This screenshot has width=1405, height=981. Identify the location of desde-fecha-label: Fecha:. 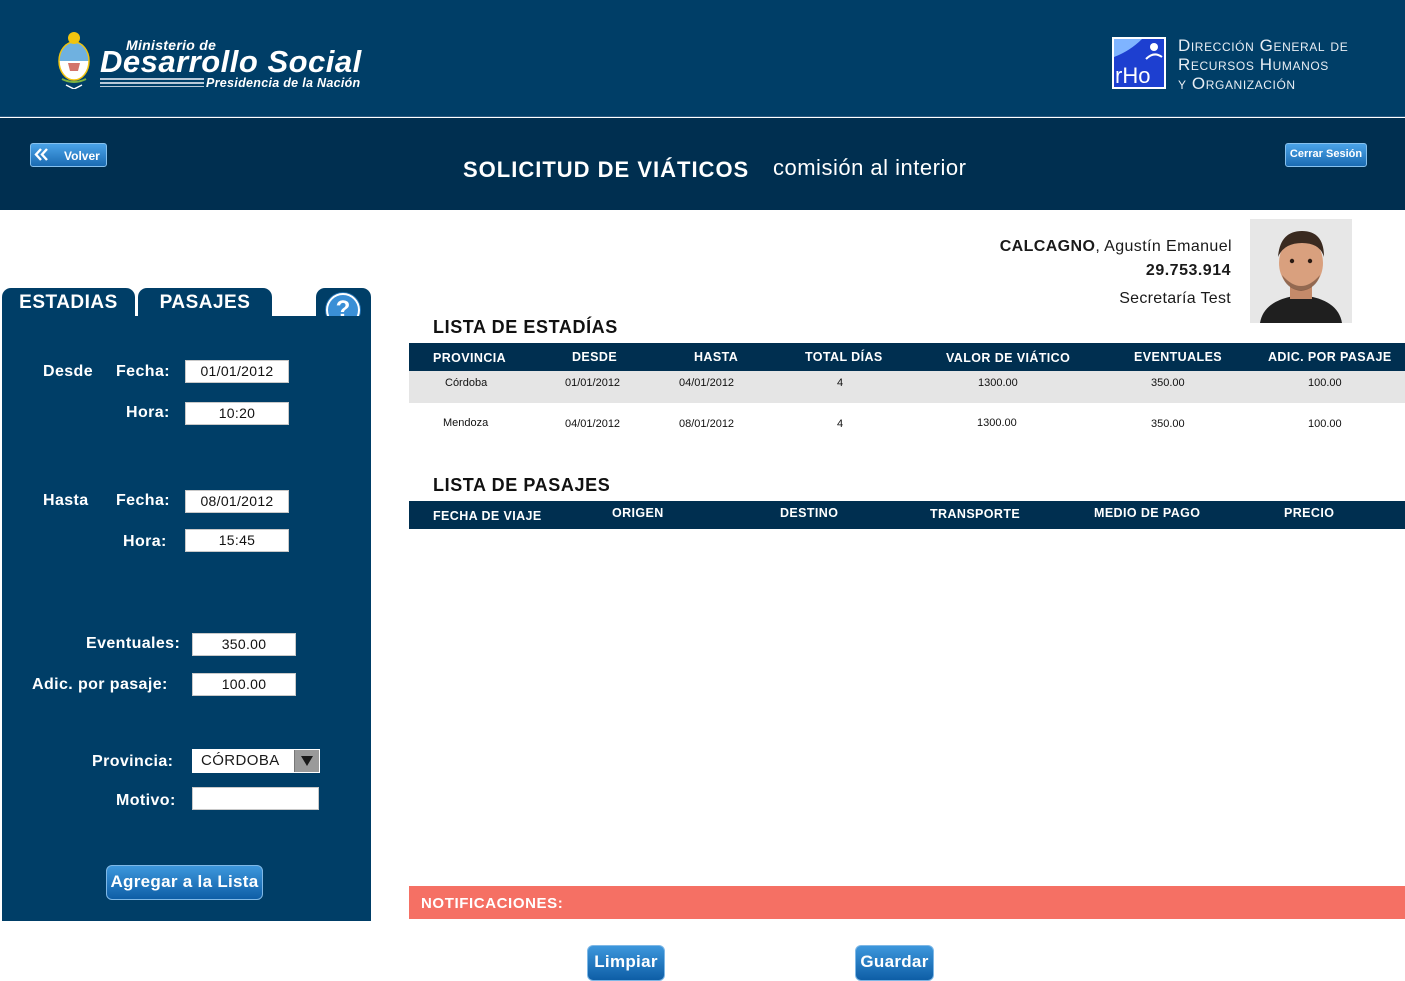
(143, 371).